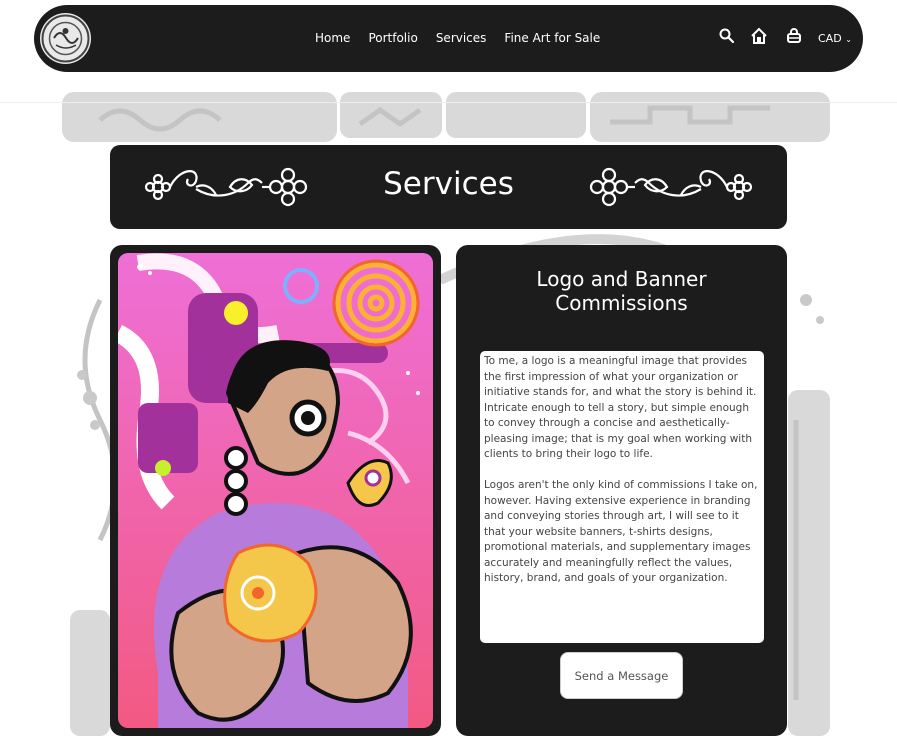 The image size is (897, 736). I want to click on currency-selector: CAD ⌄, so click(835, 38).